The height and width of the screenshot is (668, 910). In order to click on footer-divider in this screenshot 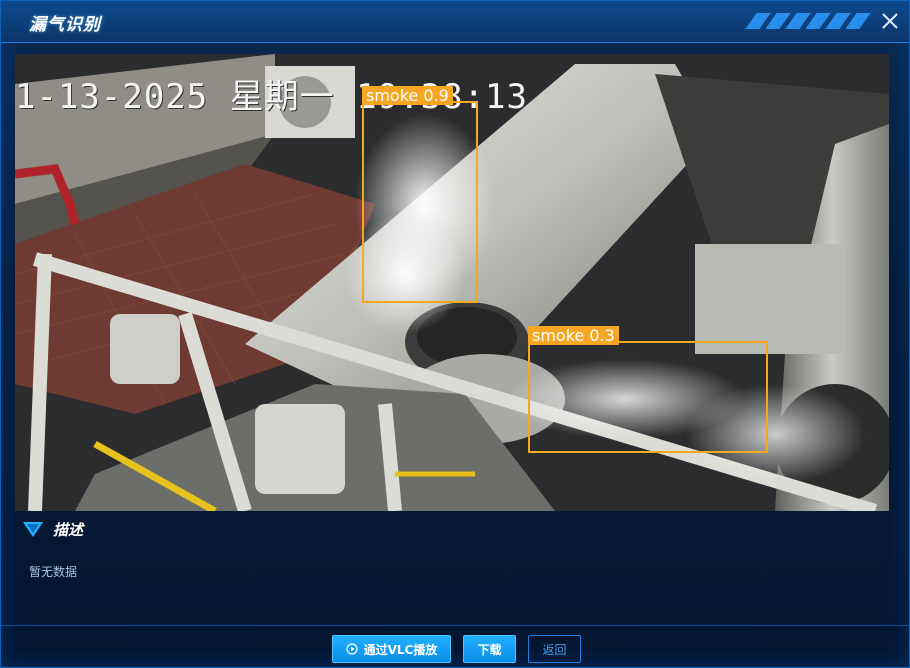, I will do `click(455, 625)`.